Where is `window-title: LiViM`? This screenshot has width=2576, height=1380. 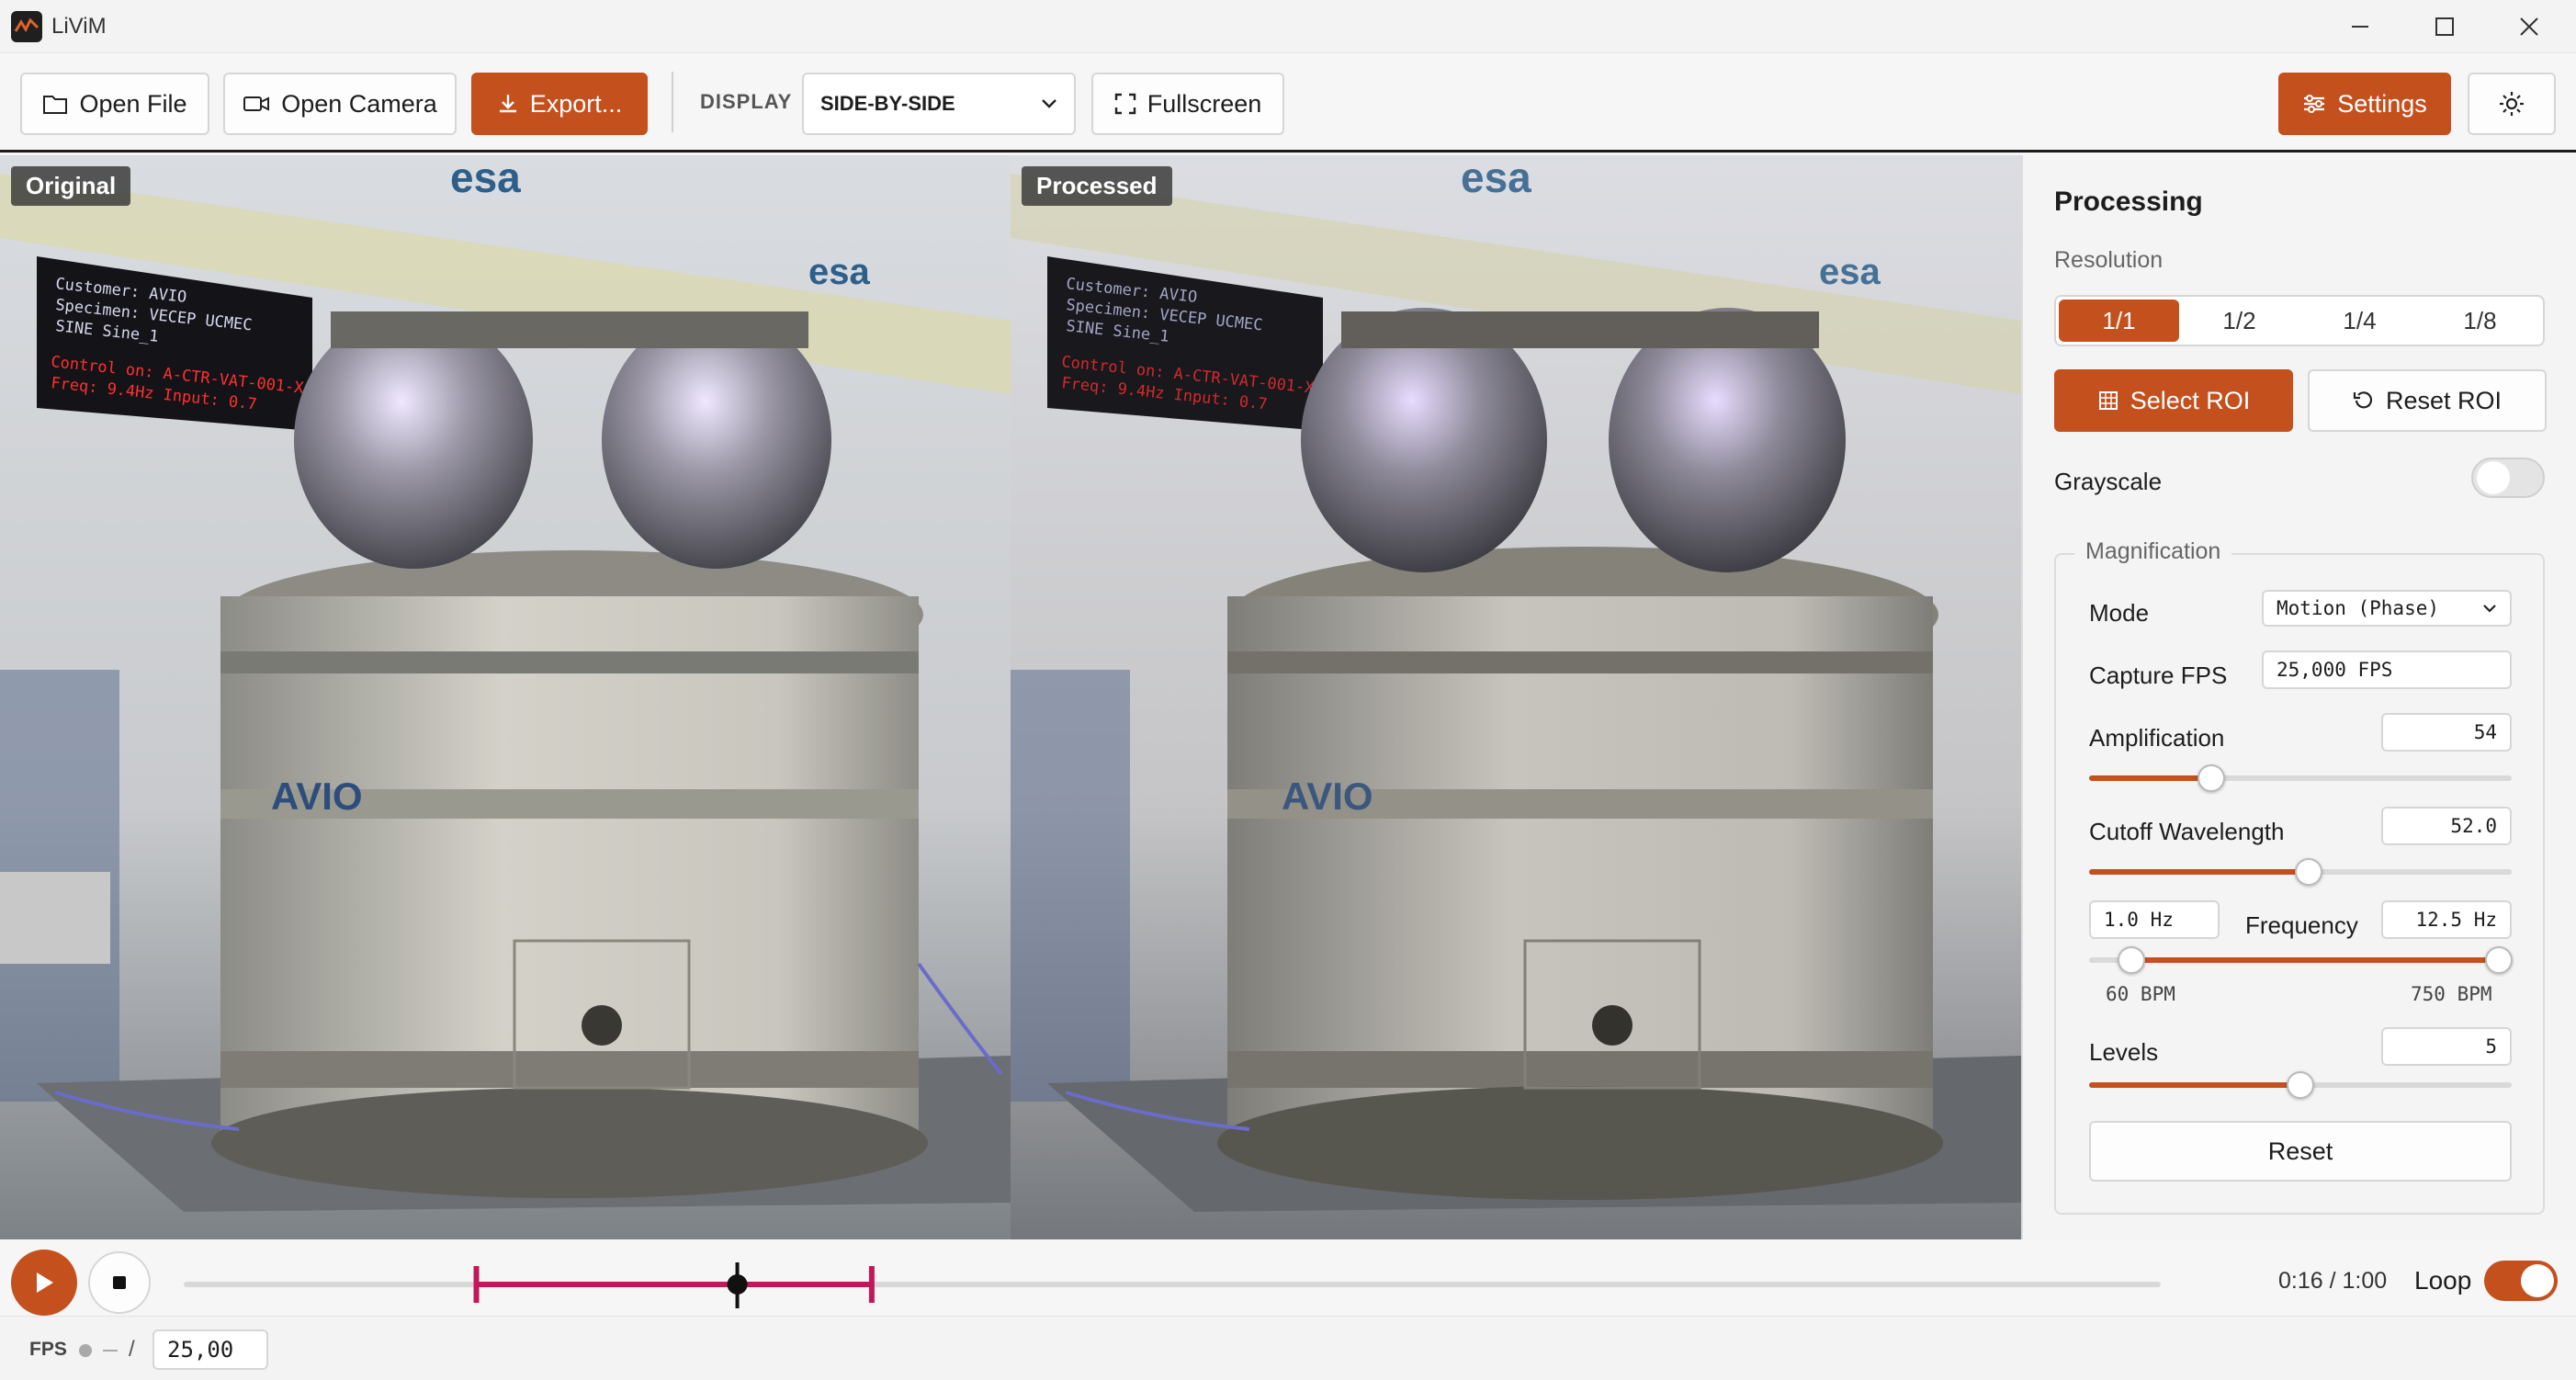 window-title: LiViM is located at coordinates (79, 27).